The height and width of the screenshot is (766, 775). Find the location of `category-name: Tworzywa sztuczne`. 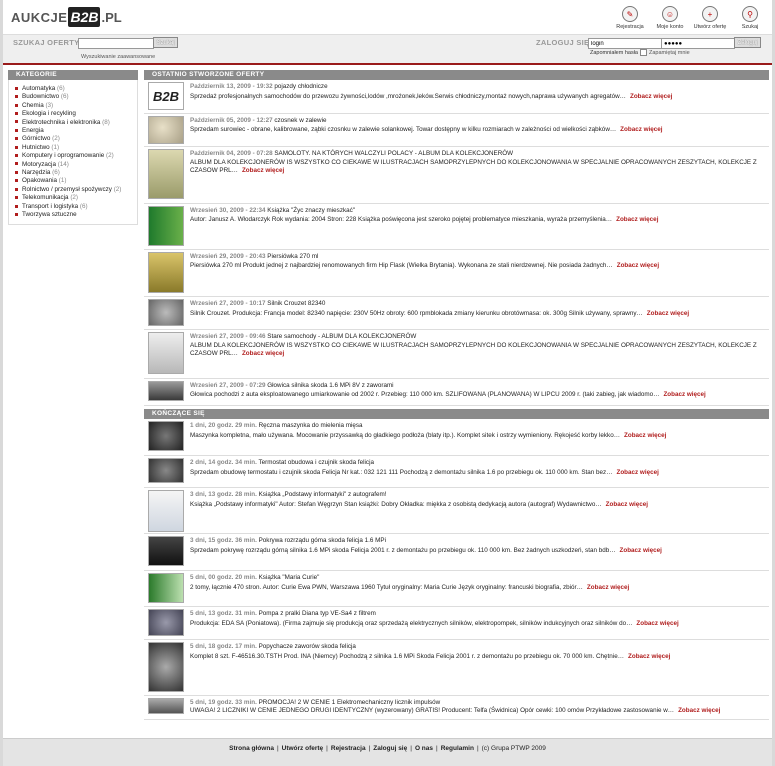

category-name: Tworzywa sztuczne is located at coordinates (49, 214).